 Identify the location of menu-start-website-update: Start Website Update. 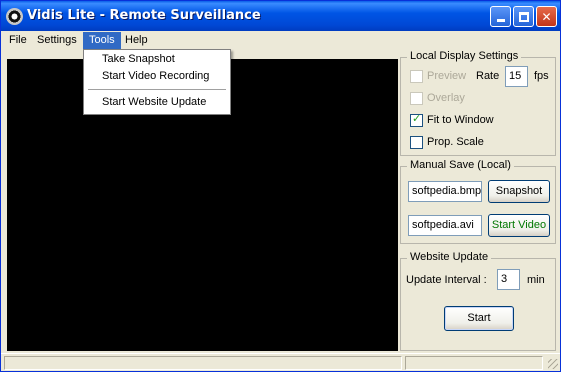
(154, 102).